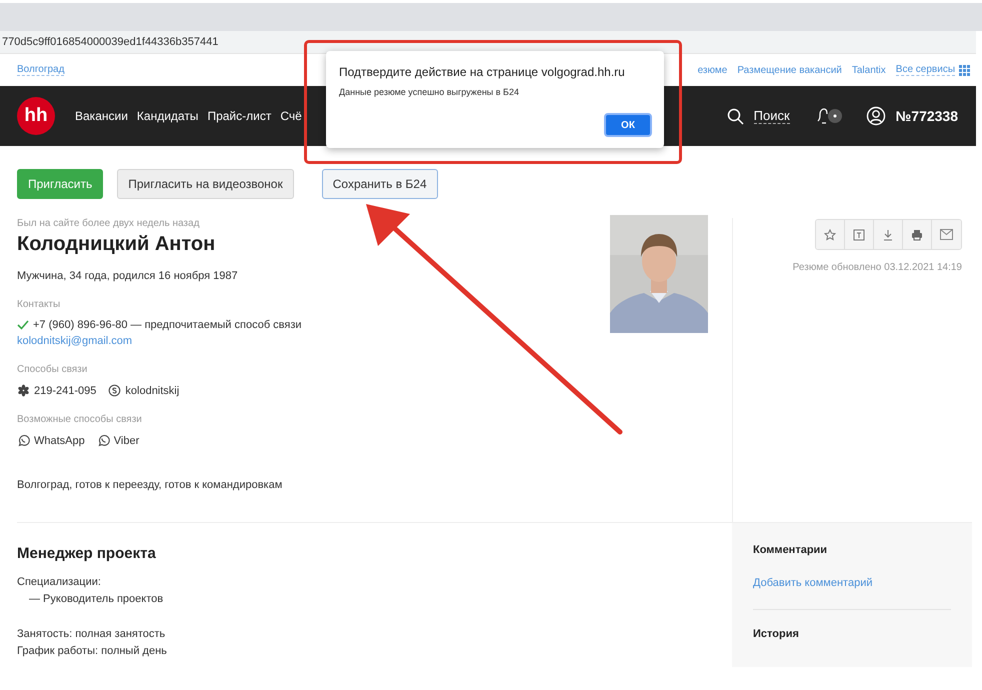 The height and width of the screenshot is (690, 982). What do you see at coordinates (110, 42) in the screenshot?
I see `url-text: 770d5c9ff016854000039ed1f44336b357441` at bounding box center [110, 42].